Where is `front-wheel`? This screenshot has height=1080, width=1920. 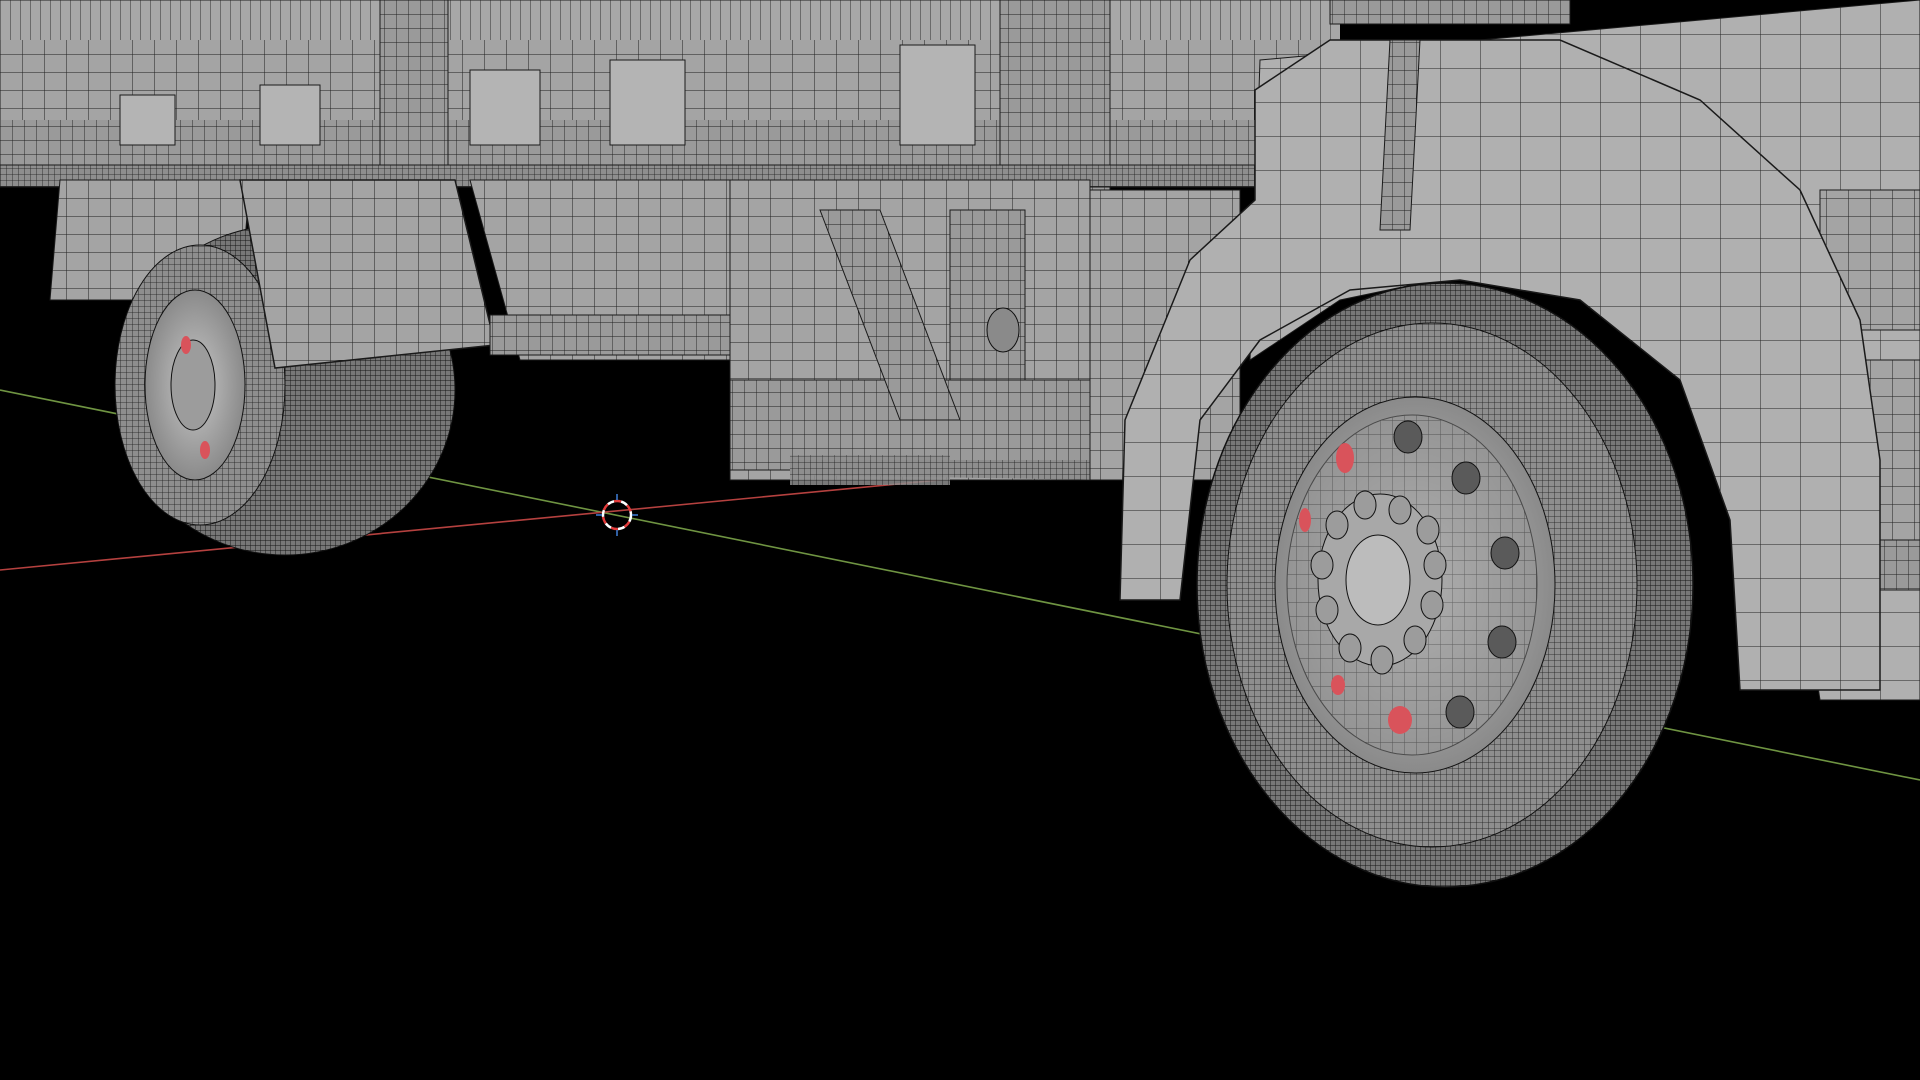
front-wheel is located at coordinates (1445, 585).